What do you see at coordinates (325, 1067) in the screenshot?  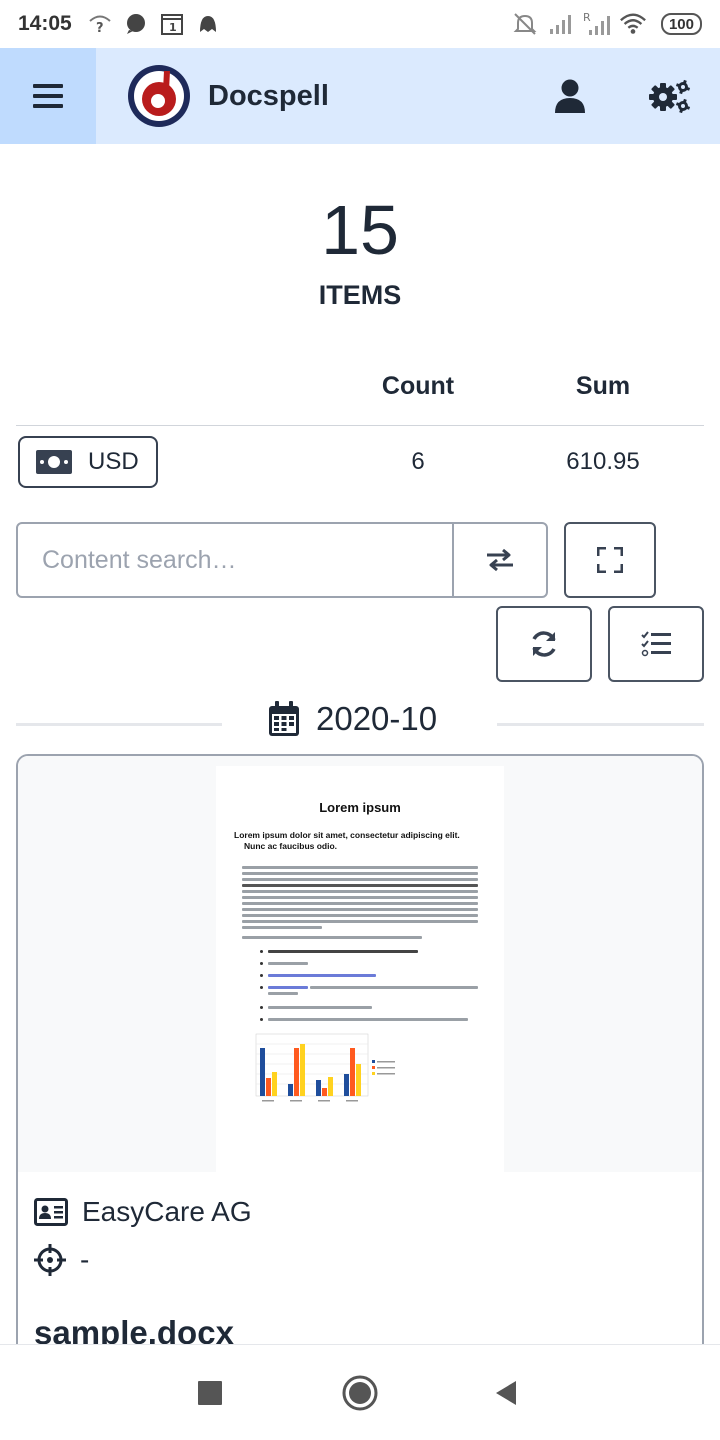 I see `preview-chart-image` at bounding box center [325, 1067].